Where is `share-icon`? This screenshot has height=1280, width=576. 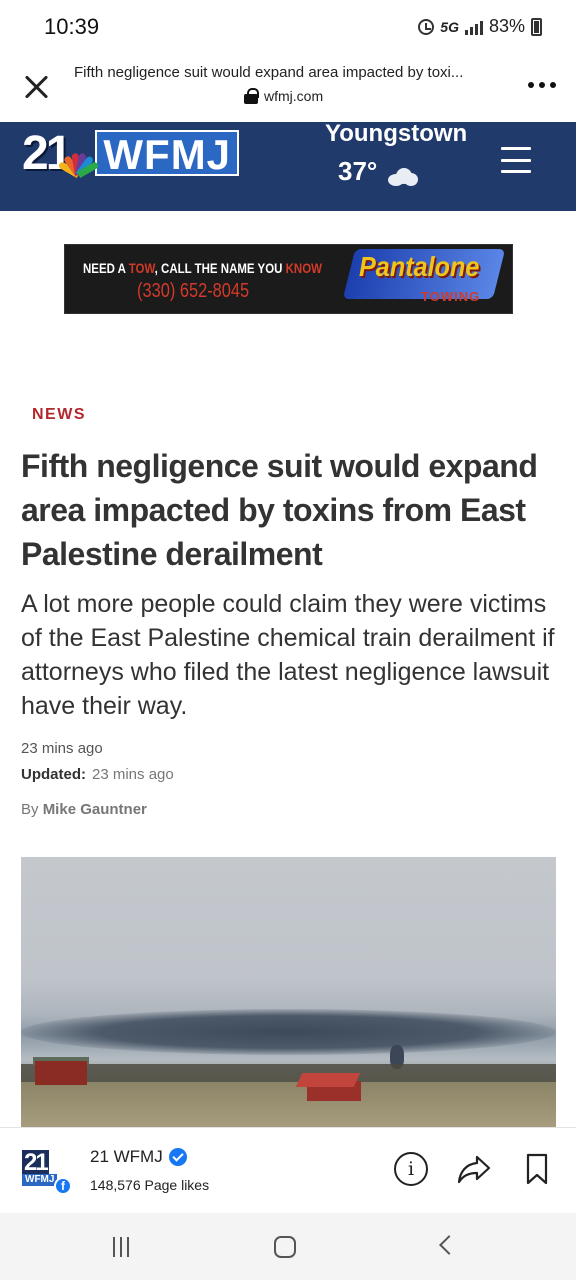
share-icon is located at coordinates (474, 1169).